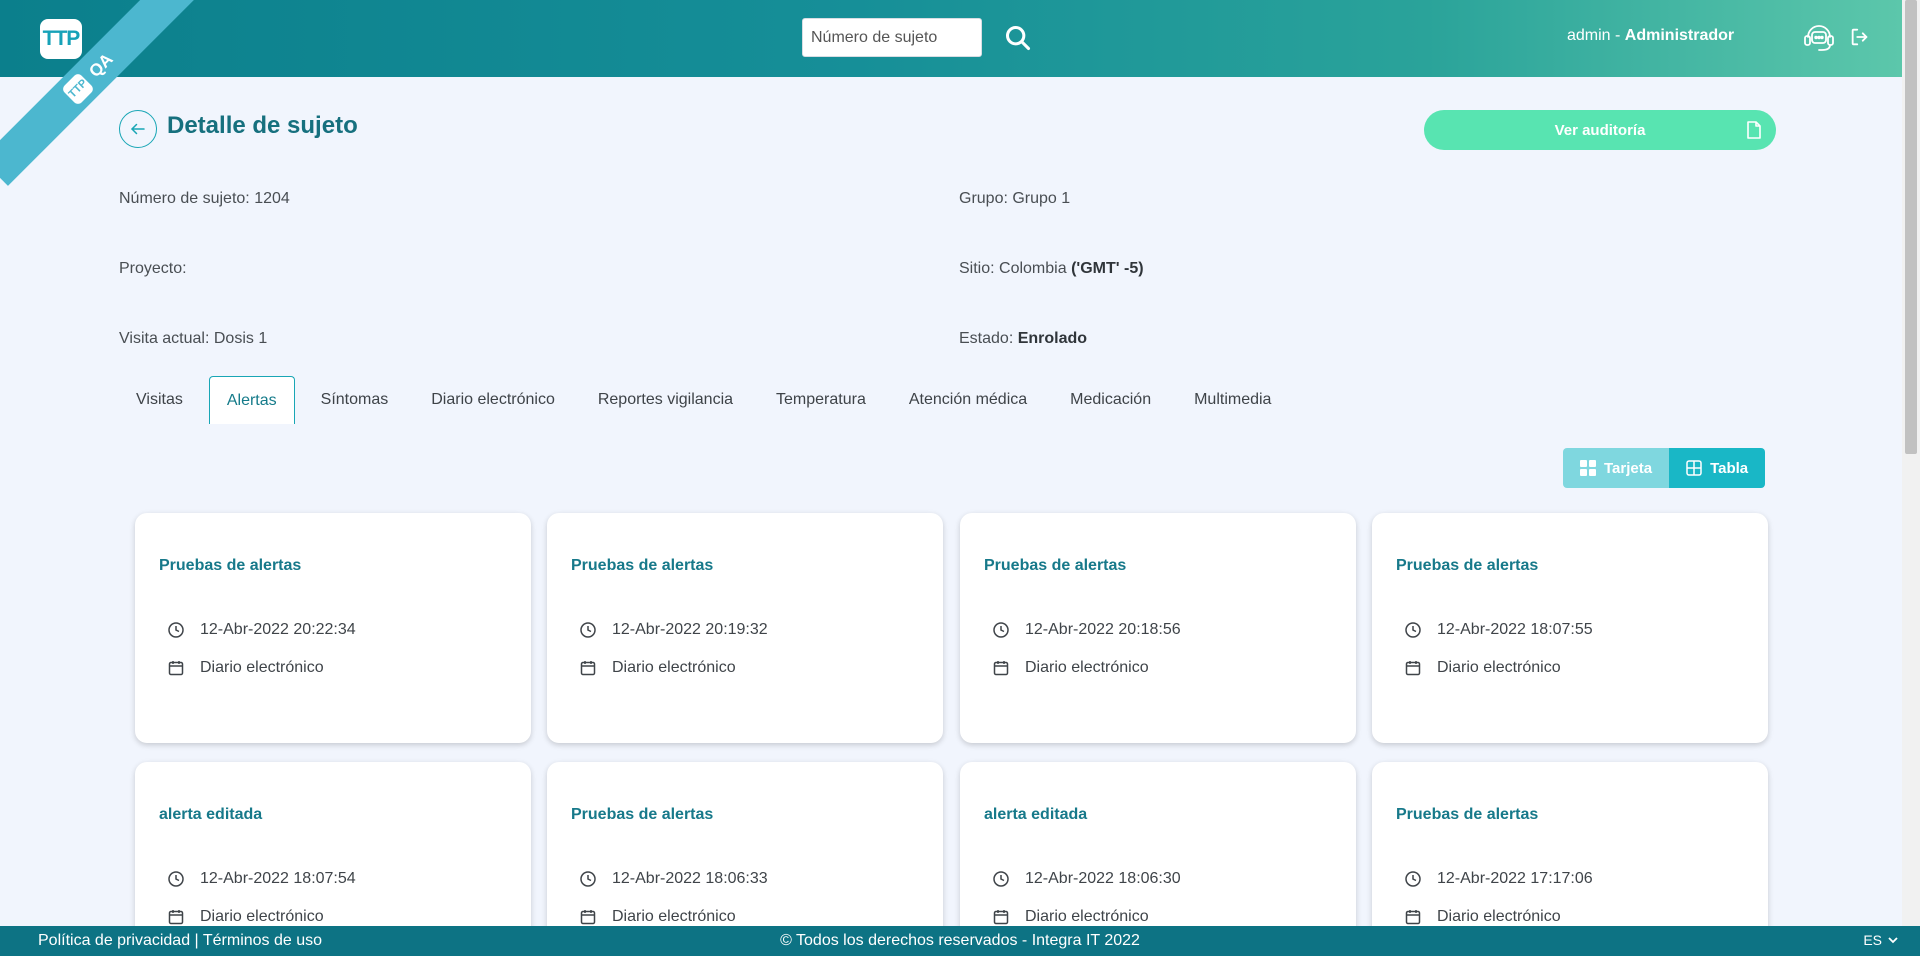 Image resolution: width=1920 pixels, height=956 pixels. I want to click on logout-icon, so click(1860, 37).